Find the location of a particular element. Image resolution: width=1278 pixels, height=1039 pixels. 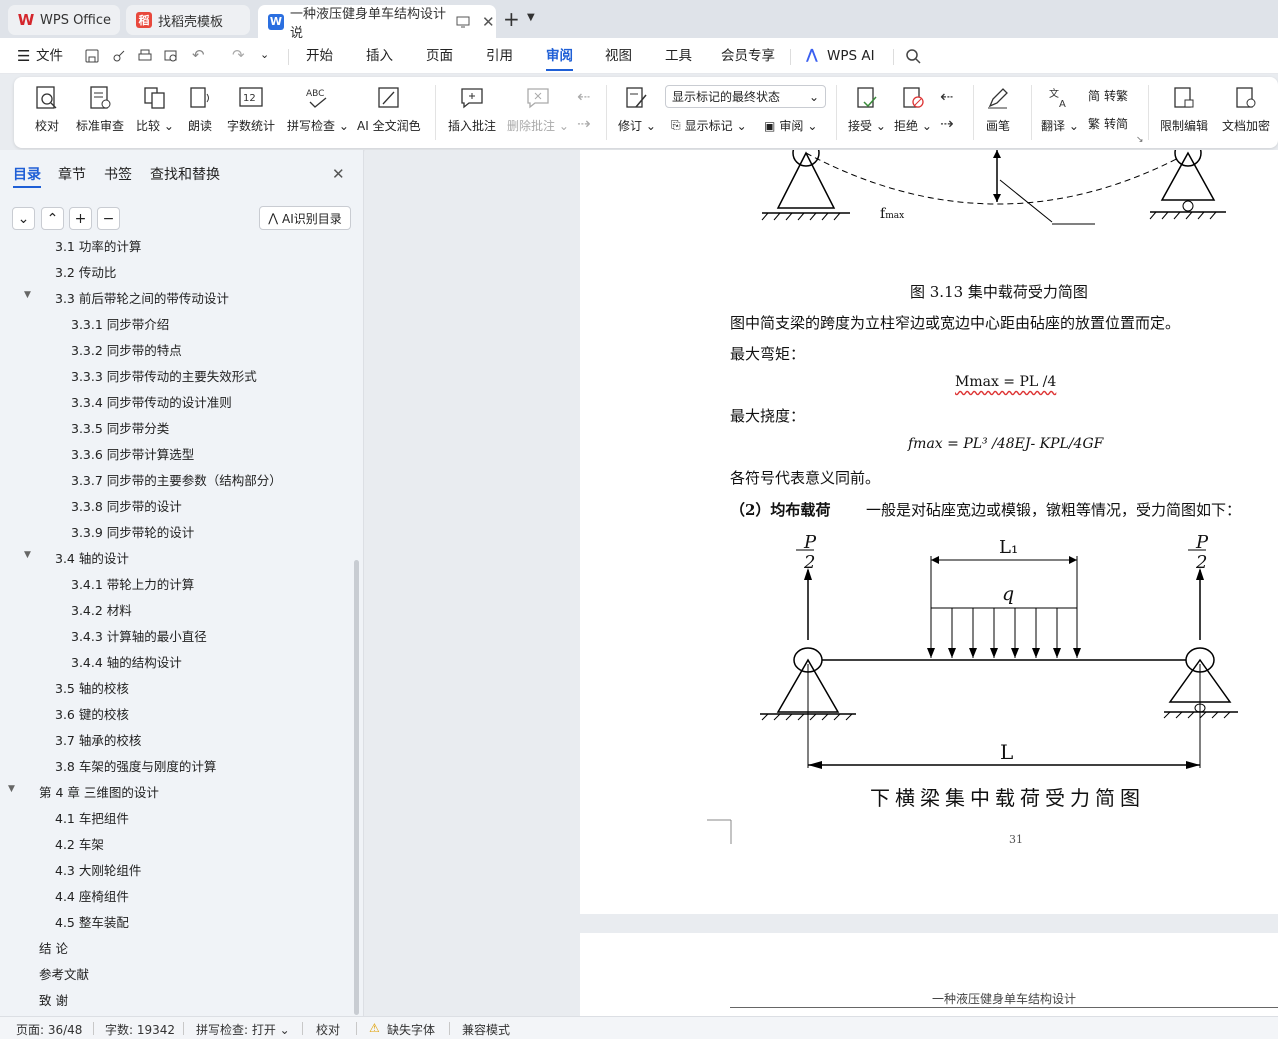

toc-item: 3.1 功率的计算 is located at coordinates (98, 246).